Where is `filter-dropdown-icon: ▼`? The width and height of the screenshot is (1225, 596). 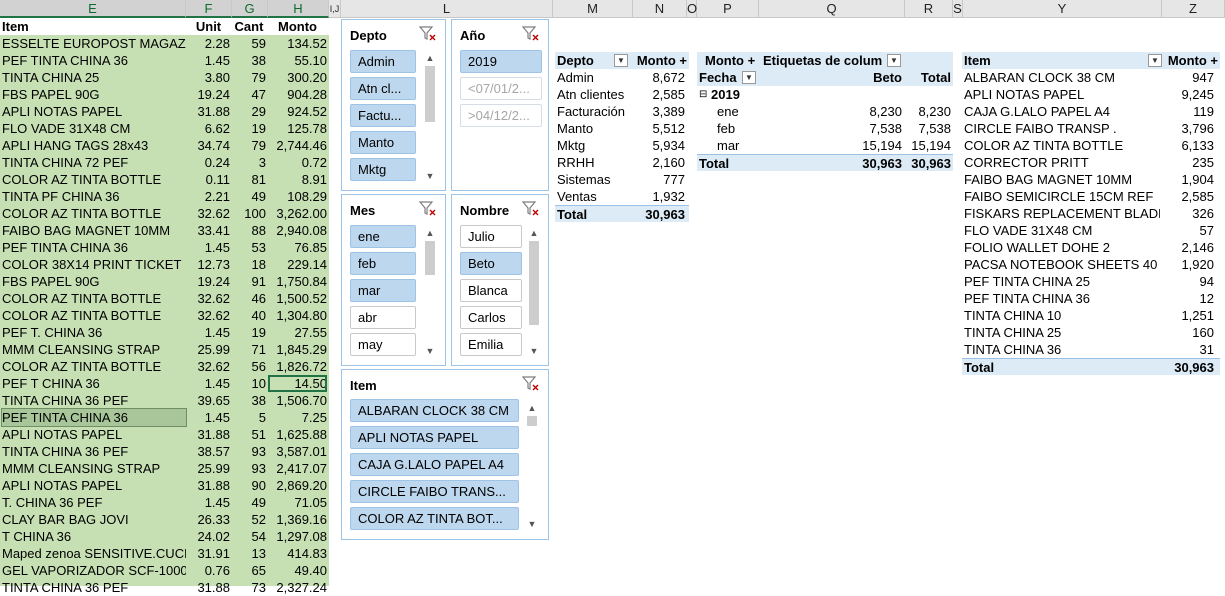 filter-dropdown-icon: ▼ is located at coordinates (894, 60).